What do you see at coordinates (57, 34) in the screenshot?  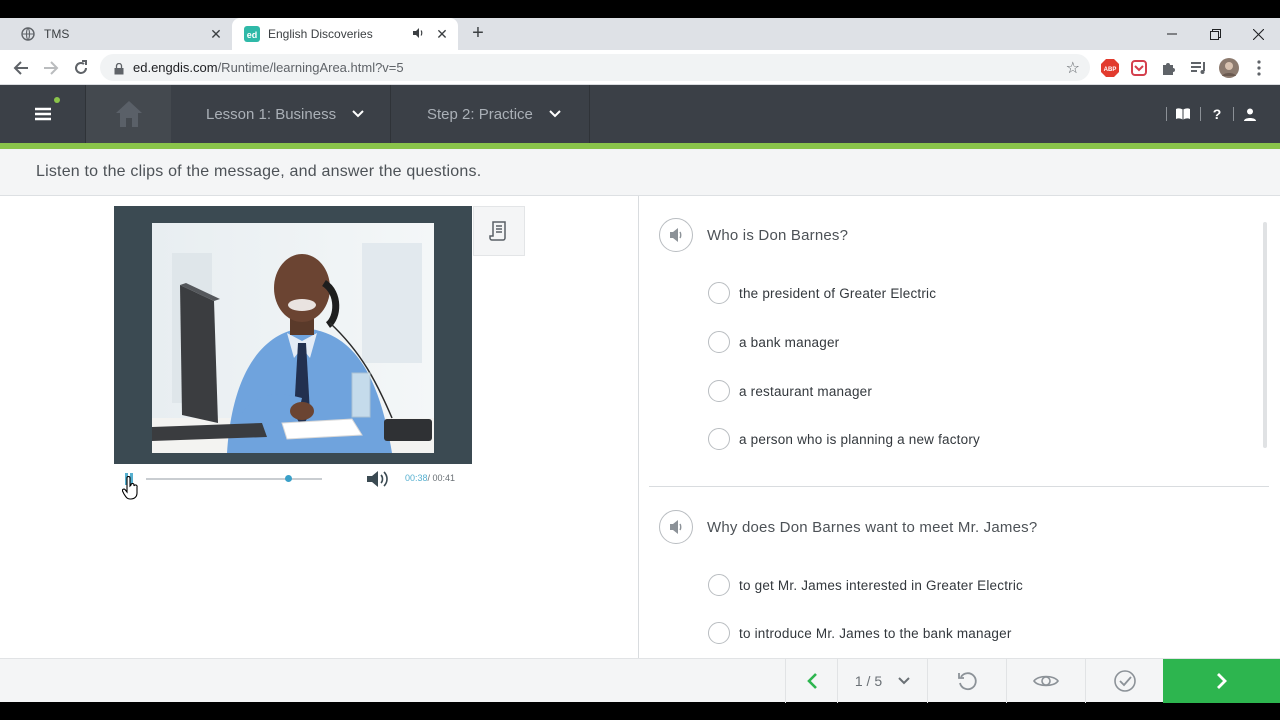 I see `tab-title: TMS` at bounding box center [57, 34].